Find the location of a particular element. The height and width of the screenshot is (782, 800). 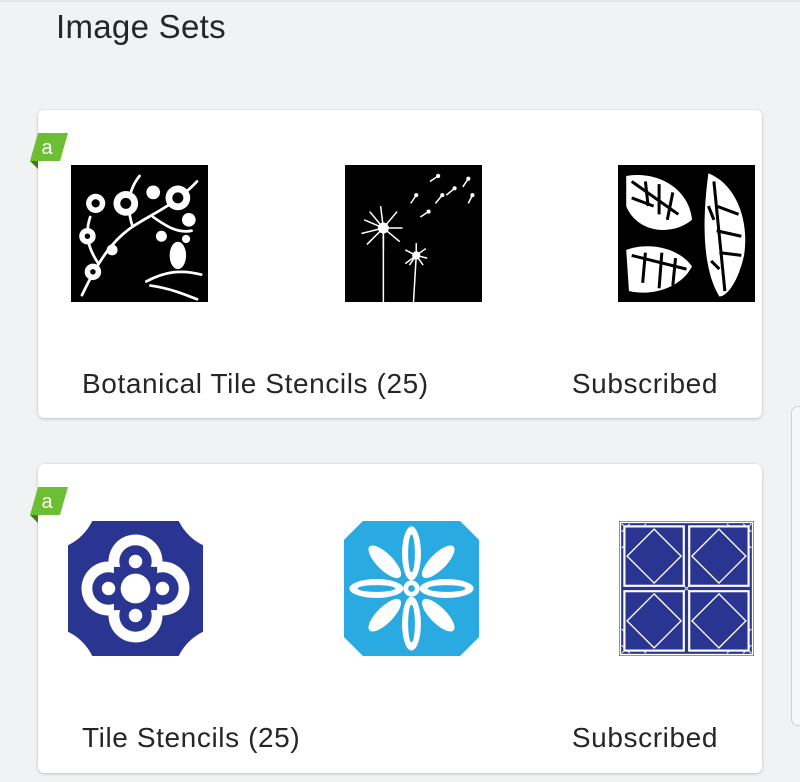

chinoiserie-peacock-thumbnail is located at coordinates (139, 233).